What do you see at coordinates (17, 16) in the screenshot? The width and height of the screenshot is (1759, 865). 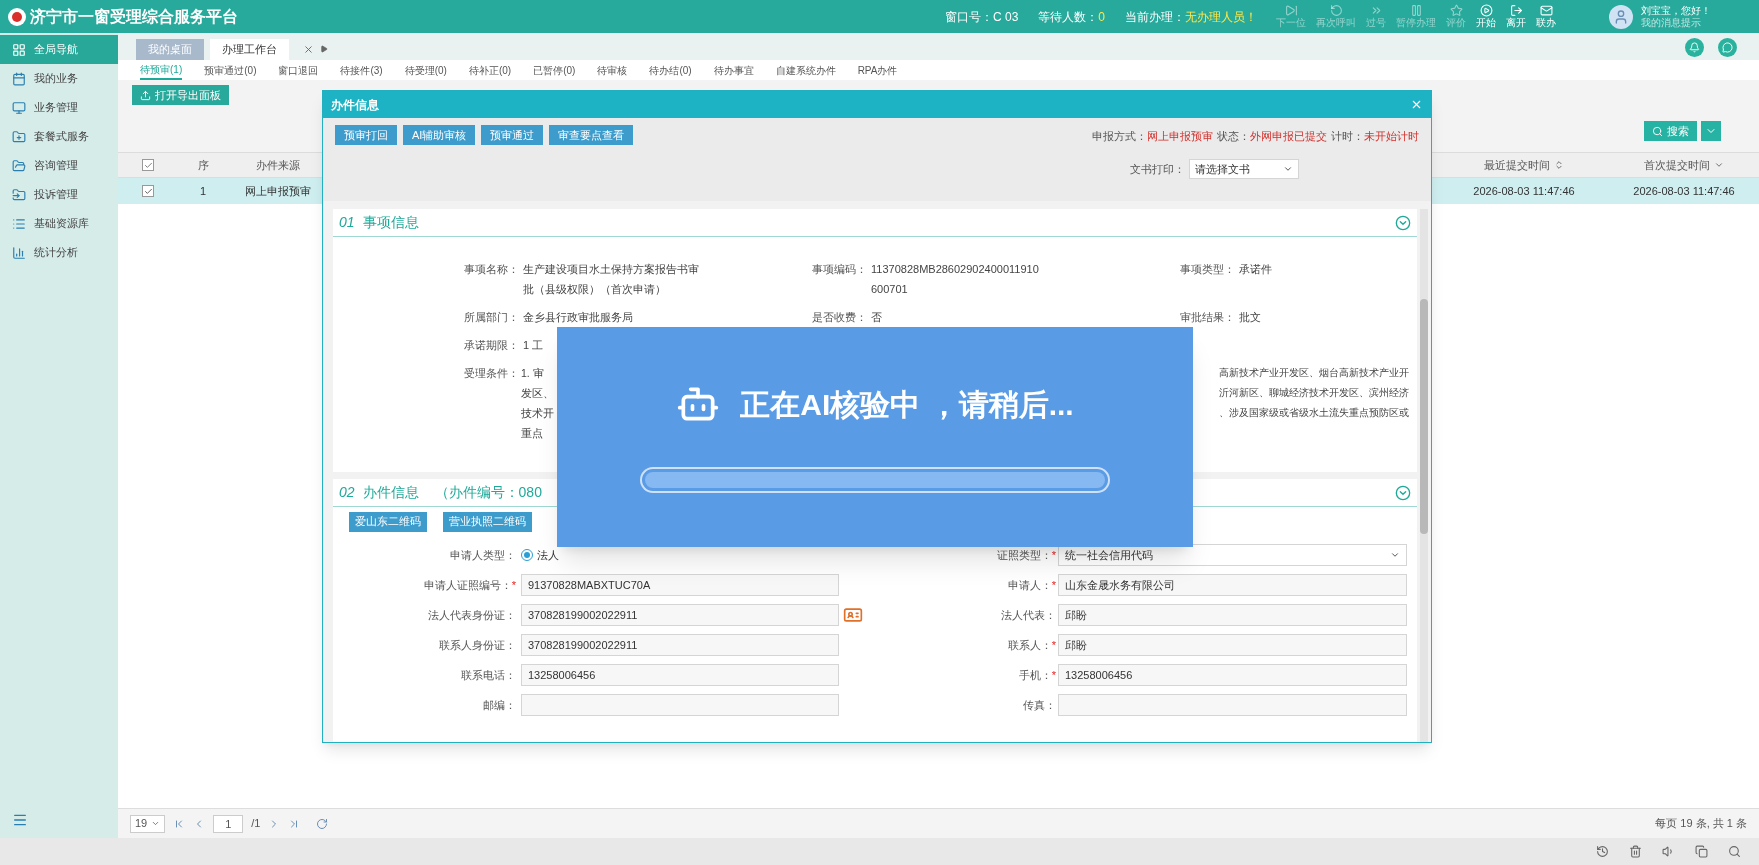 I see `logo-icon` at bounding box center [17, 16].